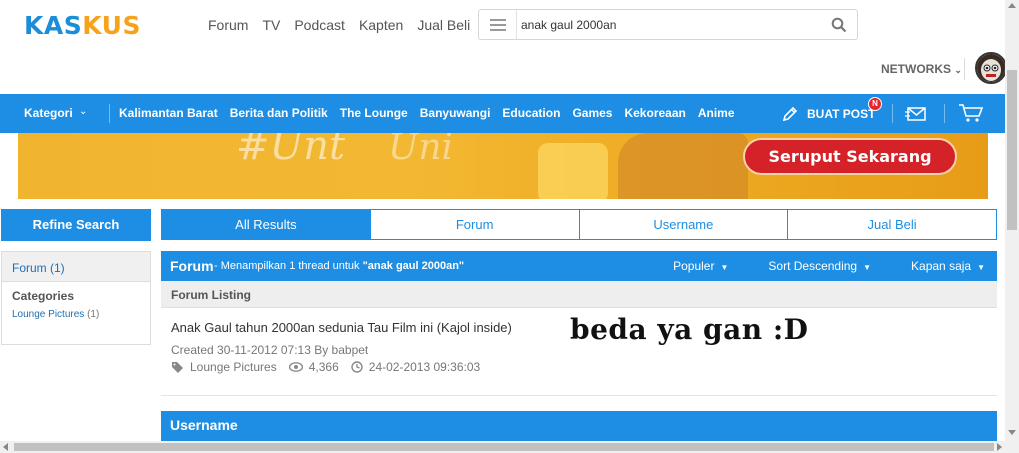 Image resolution: width=1019 pixels, height=453 pixels. Describe the element at coordinates (93, 314) in the screenshot. I see `category-filter-count: (1)` at that location.